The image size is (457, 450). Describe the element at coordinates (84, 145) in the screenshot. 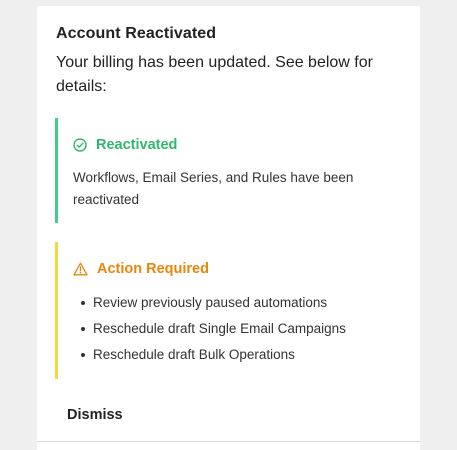

I see `check-circle-icon` at that location.